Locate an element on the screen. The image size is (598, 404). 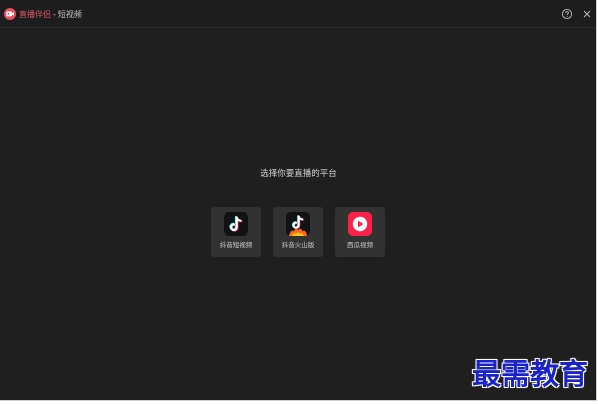
platform-label-xigua: 西瓜视频 is located at coordinates (360, 245).